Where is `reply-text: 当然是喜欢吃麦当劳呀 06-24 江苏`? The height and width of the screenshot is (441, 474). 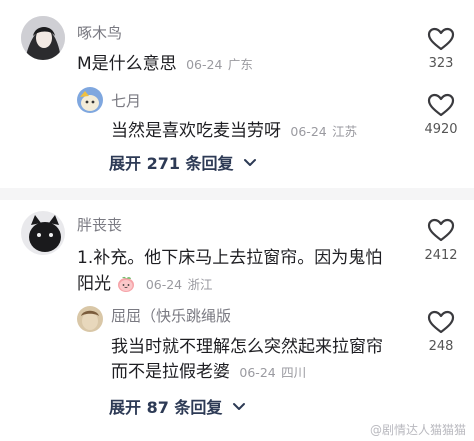 reply-text: 当然是喜欢吃麦当劳呀 06-24 江苏 is located at coordinates (234, 128).